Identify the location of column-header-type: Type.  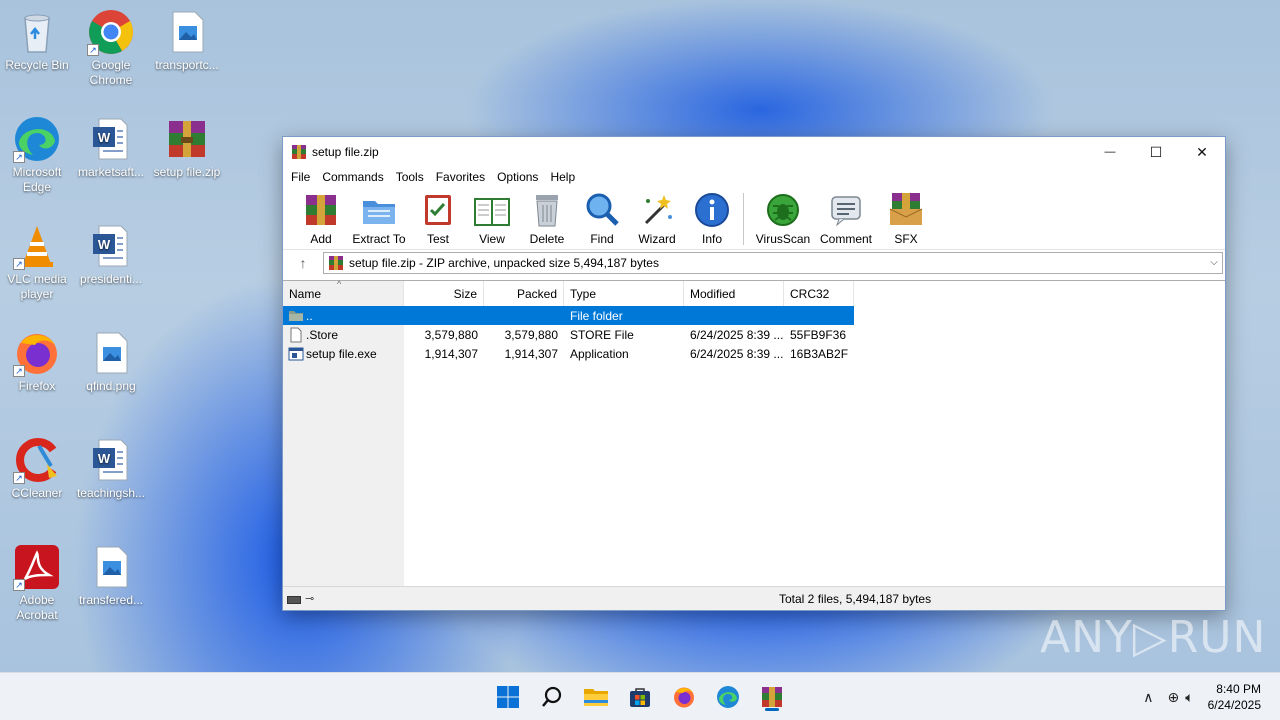
(624, 293).